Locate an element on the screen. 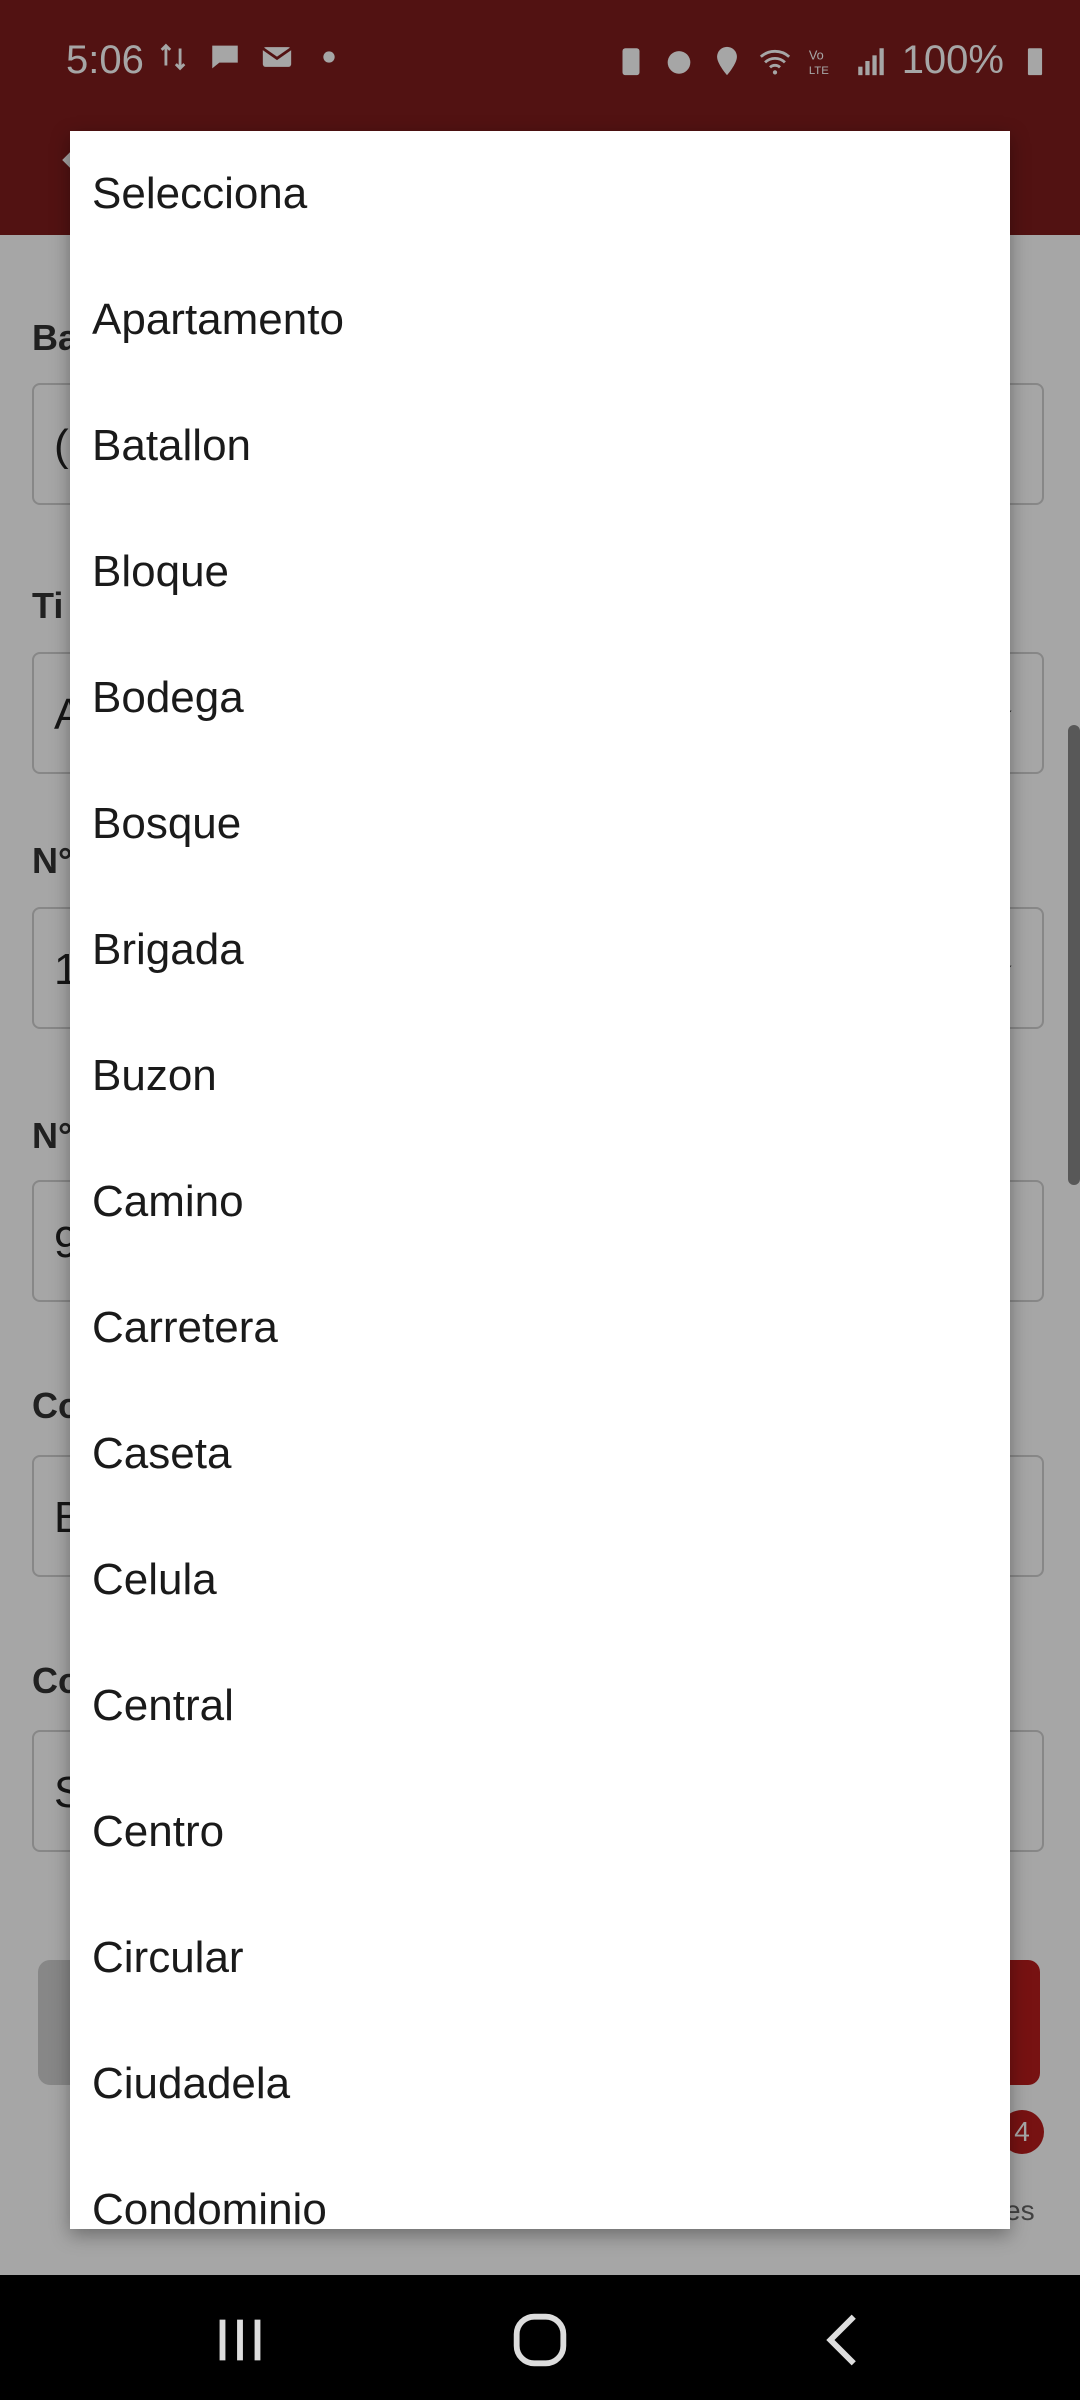 This screenshot has width=1080, height=2400. dropdown-option-batallon: Batallon is located at coordinates (540, 446).